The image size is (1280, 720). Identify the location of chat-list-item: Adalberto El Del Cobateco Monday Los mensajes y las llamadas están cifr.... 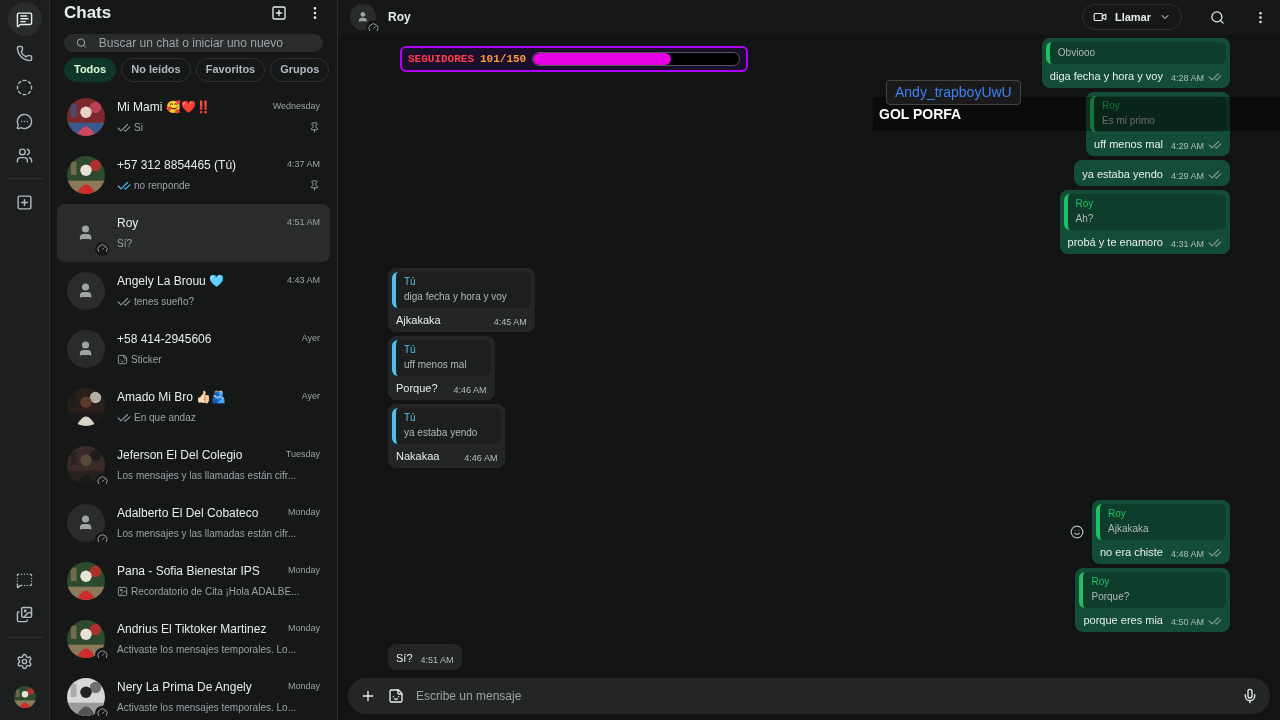
(193, 522).